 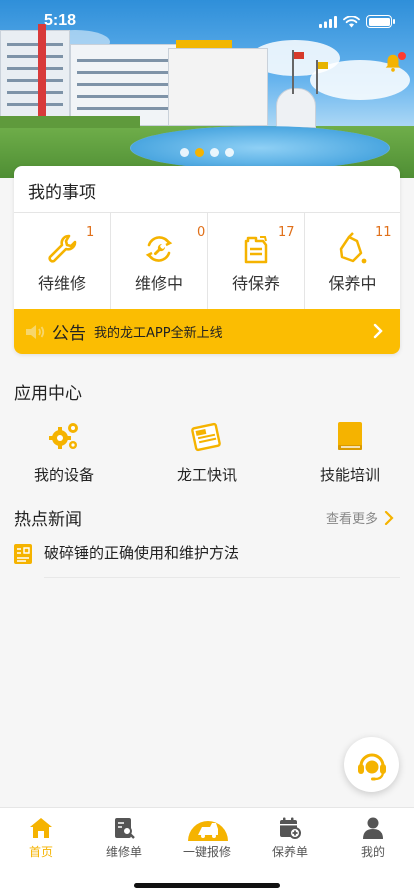 What do you see at coordinates (290, 828) in the screenshot?
I see `maintenance-order-icon` at bounding box center [290, 828].